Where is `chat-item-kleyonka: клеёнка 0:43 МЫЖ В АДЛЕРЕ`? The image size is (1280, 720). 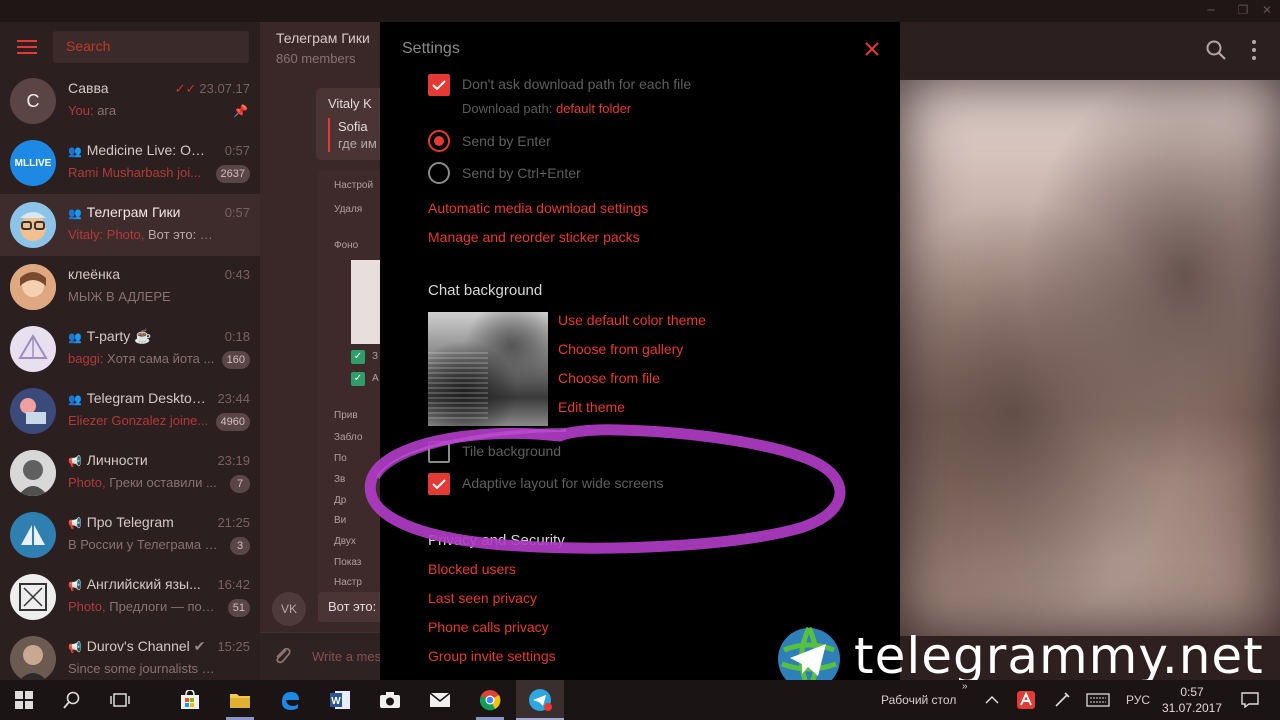
chat-item-kleyonka: клеёнка 0:43 МЫЖ В АДЛЕРЕ is located at coordinates (130, 287).